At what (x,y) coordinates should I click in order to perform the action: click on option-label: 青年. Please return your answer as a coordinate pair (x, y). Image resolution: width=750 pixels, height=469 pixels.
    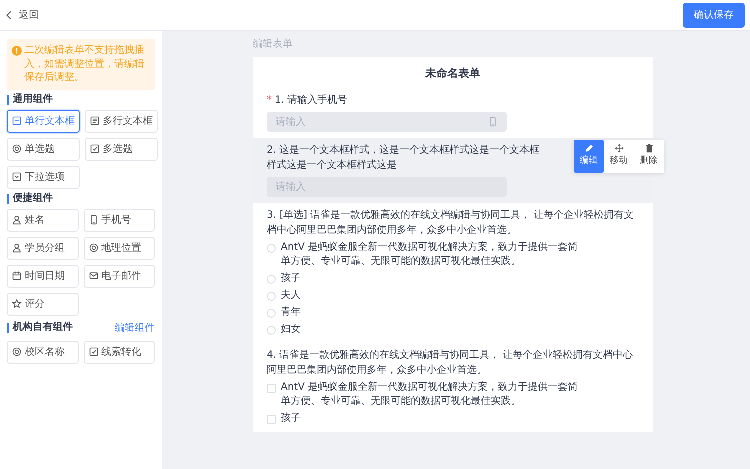
    Looking at the image, I should click on (291, 313).